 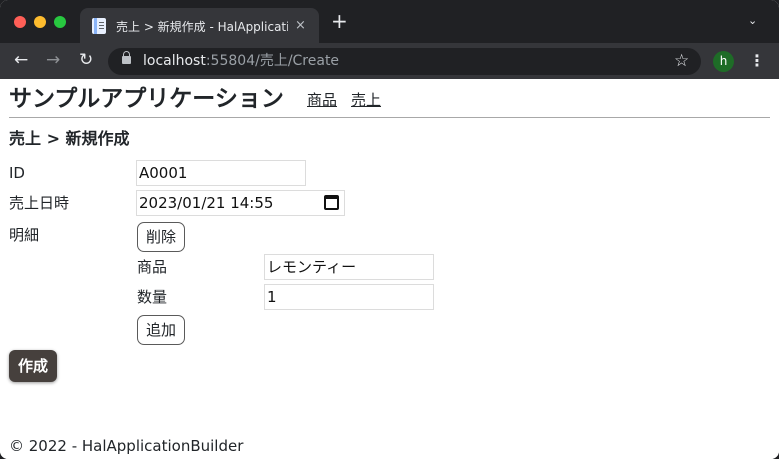 I want to click on create-button: 作成, so click(x=33, y=366).